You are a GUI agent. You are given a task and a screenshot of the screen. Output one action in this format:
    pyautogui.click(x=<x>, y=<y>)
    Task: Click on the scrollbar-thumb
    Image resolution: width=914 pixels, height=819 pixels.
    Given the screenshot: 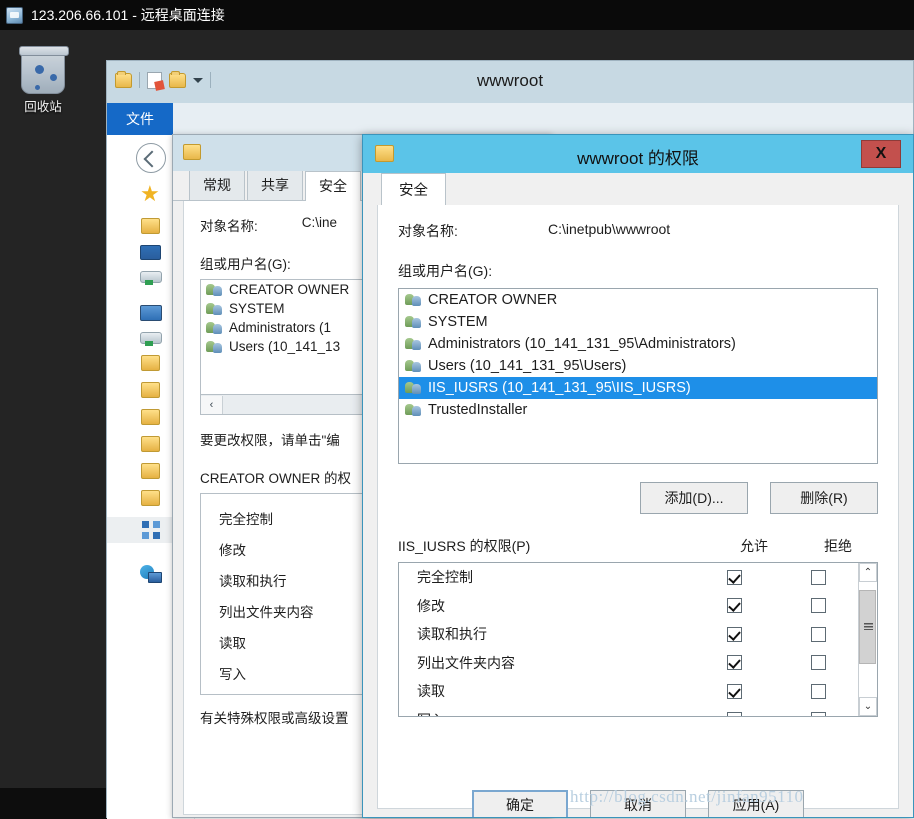 What is the action you would take?
    pyautogui.click(x=867, y=627)
    